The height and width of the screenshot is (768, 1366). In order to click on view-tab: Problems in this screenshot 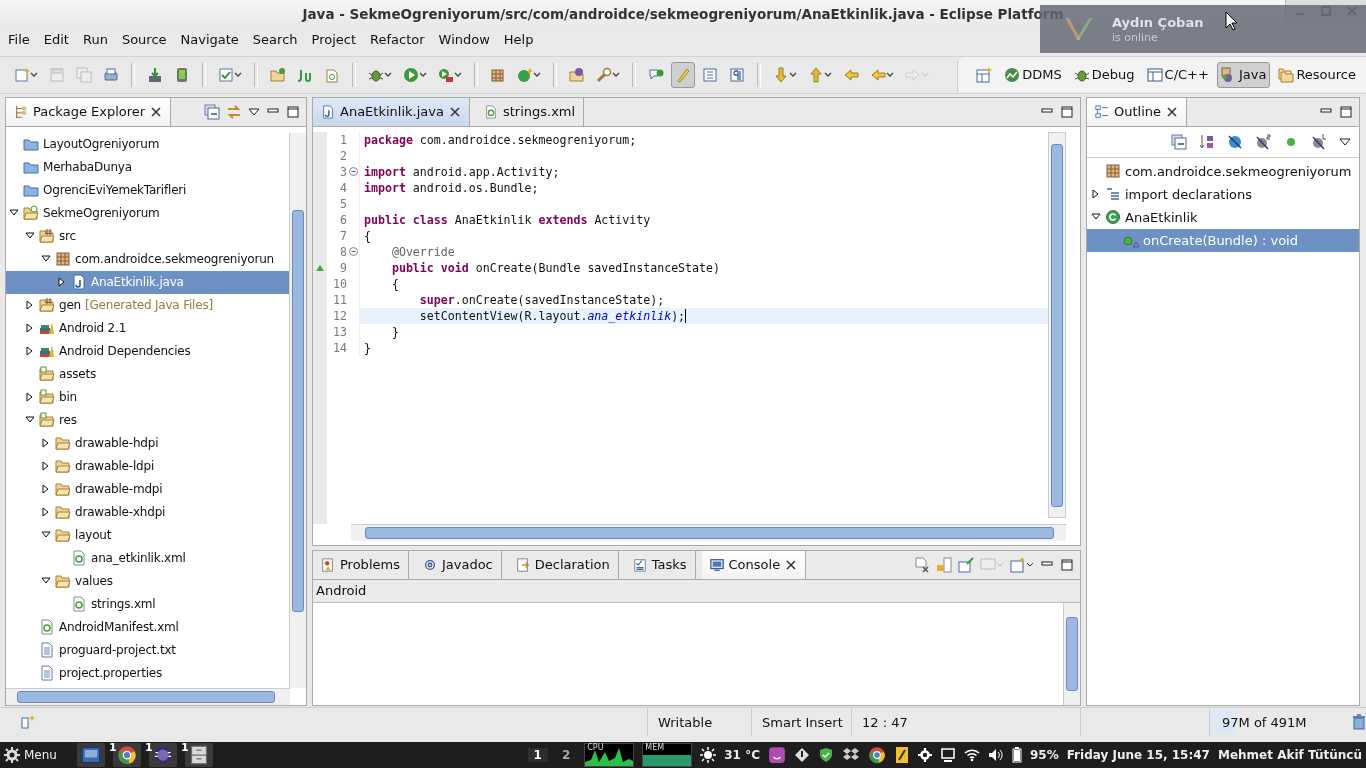, I will do `click(361, 564)`.